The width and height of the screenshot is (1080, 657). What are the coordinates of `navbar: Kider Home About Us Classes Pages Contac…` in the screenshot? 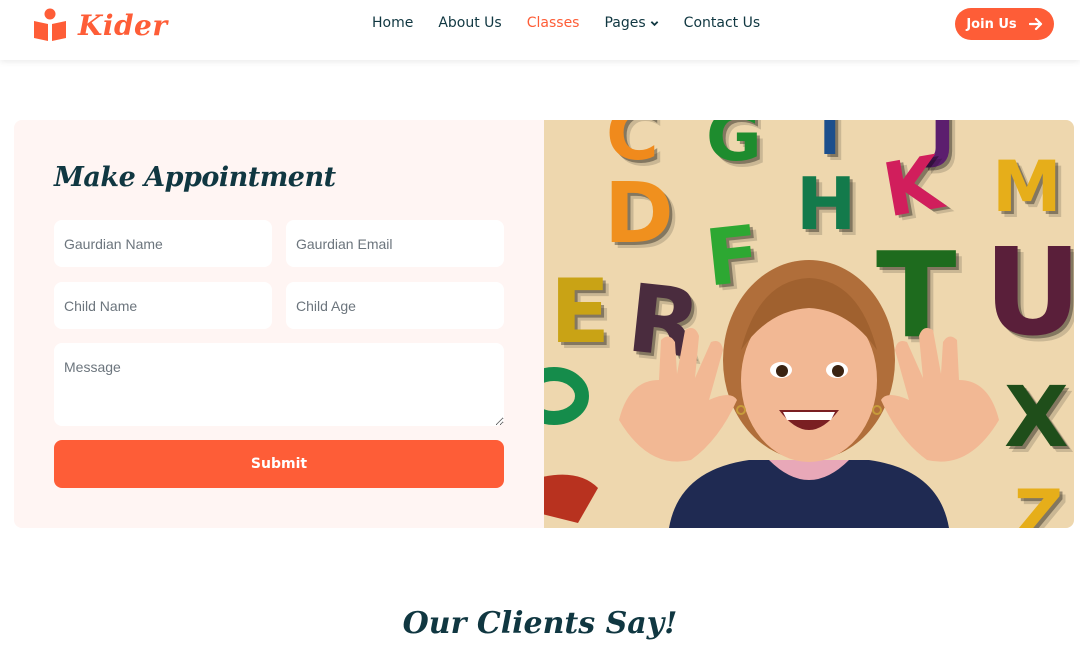 It's located at (540, 30).